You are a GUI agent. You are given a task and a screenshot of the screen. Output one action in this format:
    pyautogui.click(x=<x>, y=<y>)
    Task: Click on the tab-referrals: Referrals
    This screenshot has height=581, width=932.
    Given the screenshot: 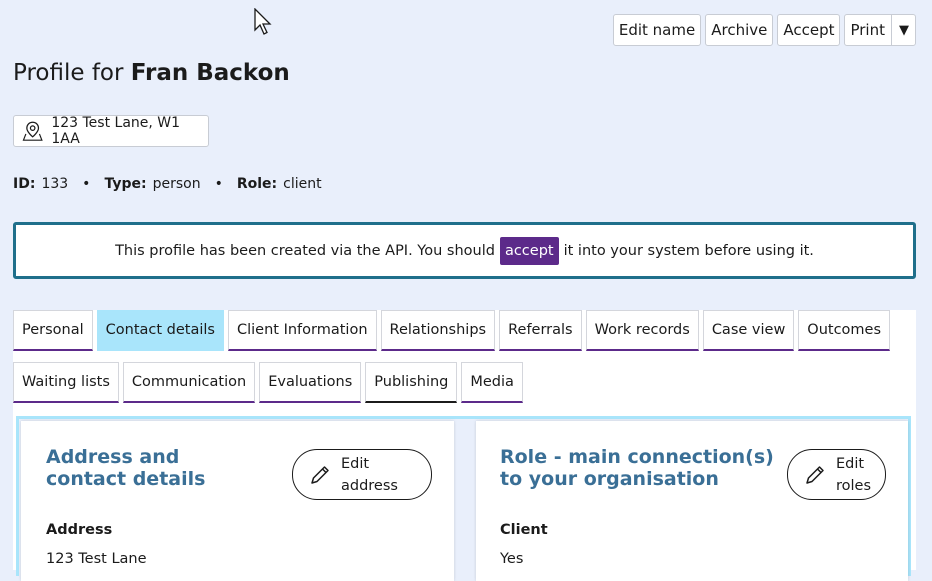 What is the action you would take?
    pyautogui.click(x=540, y=330)
    